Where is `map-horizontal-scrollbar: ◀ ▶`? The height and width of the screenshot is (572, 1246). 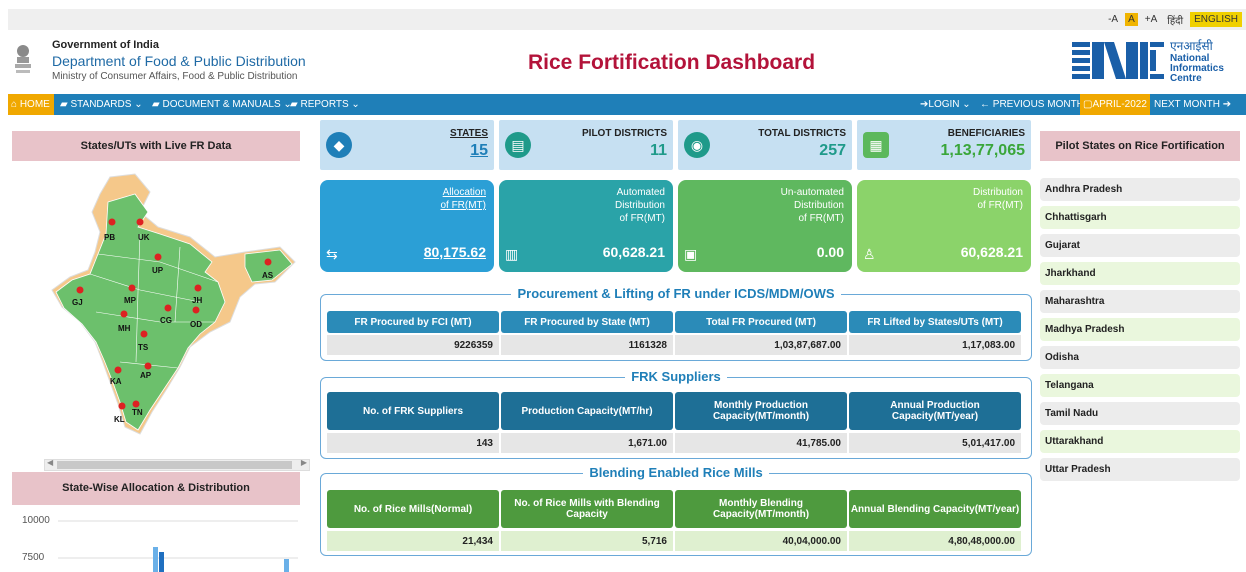 map-horizontal-scrollbar: ◀ ▶ is located at coordinates (177, 464).